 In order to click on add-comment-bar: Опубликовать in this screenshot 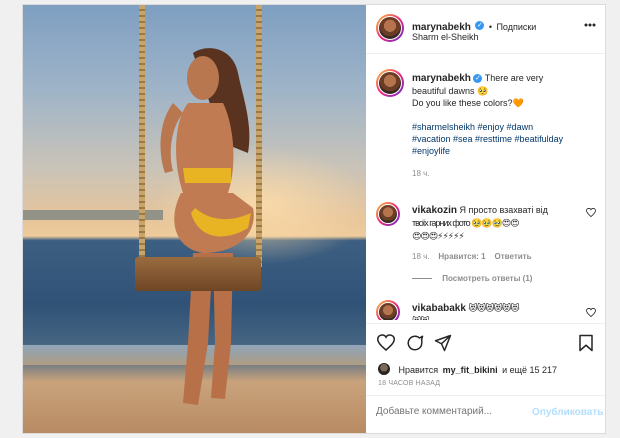, I will do `click(485, 414)`.